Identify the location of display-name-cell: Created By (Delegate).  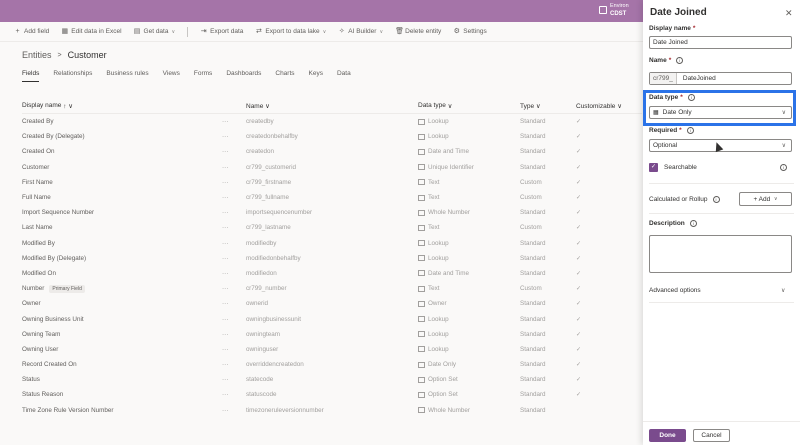
(122, 136).